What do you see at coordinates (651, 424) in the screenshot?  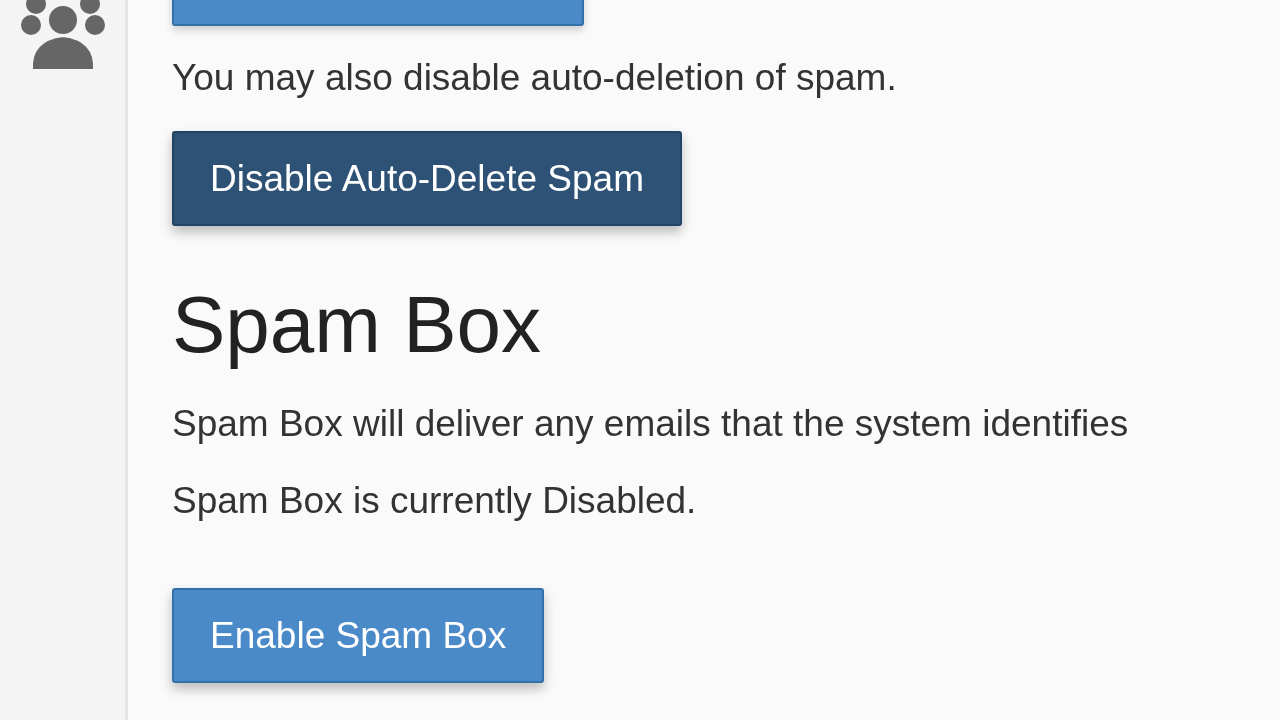 I see `body-text: Spam Box will deliver any emails that the system identifies` at bounding box center [651, 424].